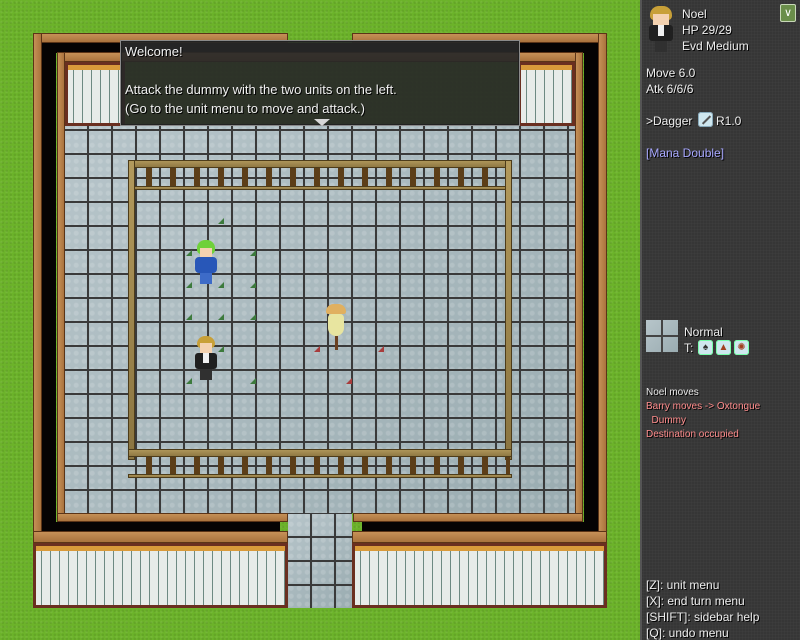  Describe the element at coordinates (662, 336) in the screenshot. I see `terrain-tile-icon` at that location.